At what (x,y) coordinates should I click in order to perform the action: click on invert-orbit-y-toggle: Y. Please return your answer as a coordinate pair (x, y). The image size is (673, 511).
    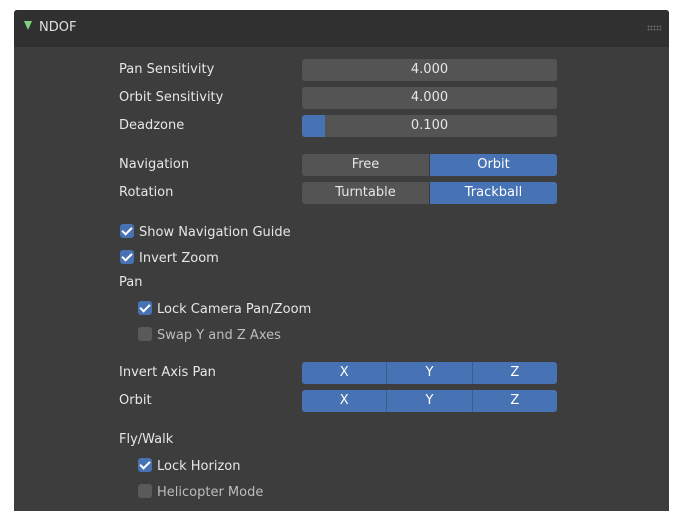
    Looking at the image, I should click on (429, 401).